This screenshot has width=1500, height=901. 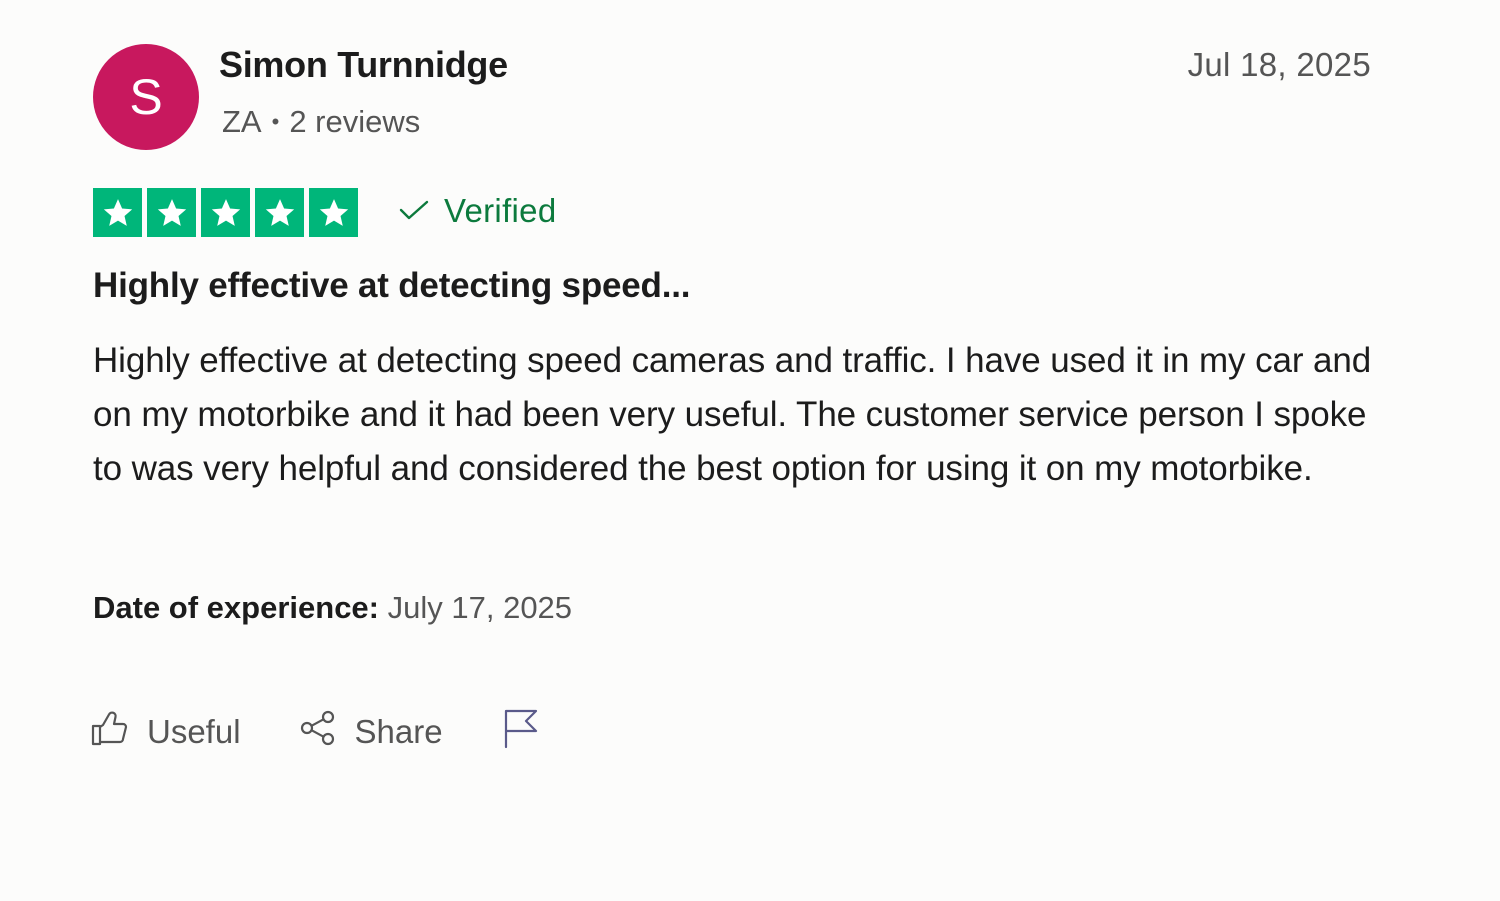 I want to click on review-actions: Useful Share, so click(x=315, y=732).